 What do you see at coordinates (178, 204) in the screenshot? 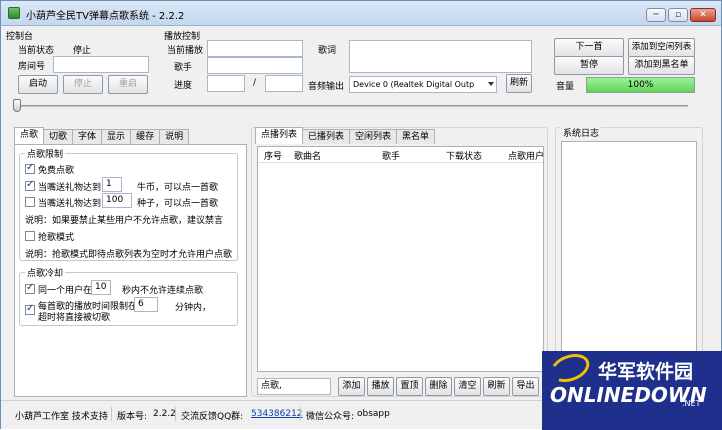
I see `gift2-suffix: 种子，可以点一首歌` at bounding box center [178, 204].